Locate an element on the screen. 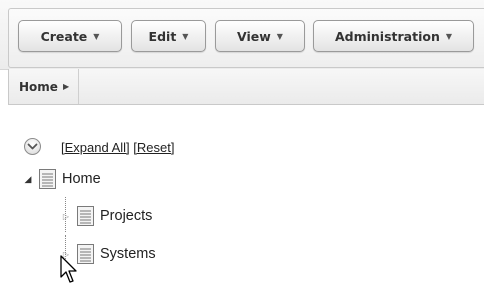  mouse-pointer-icon is located at coordinates (68, 269).